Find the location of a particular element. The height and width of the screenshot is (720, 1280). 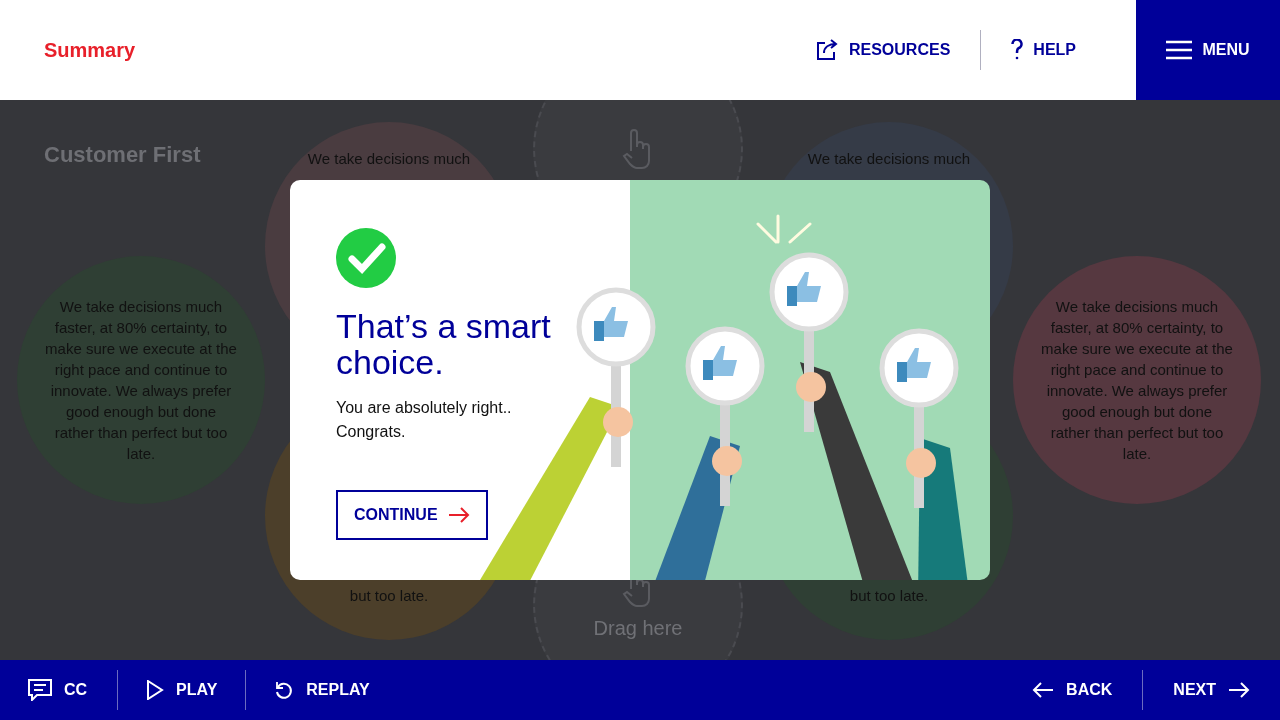

back-button: BACK is located at coordinates (1072, 690).